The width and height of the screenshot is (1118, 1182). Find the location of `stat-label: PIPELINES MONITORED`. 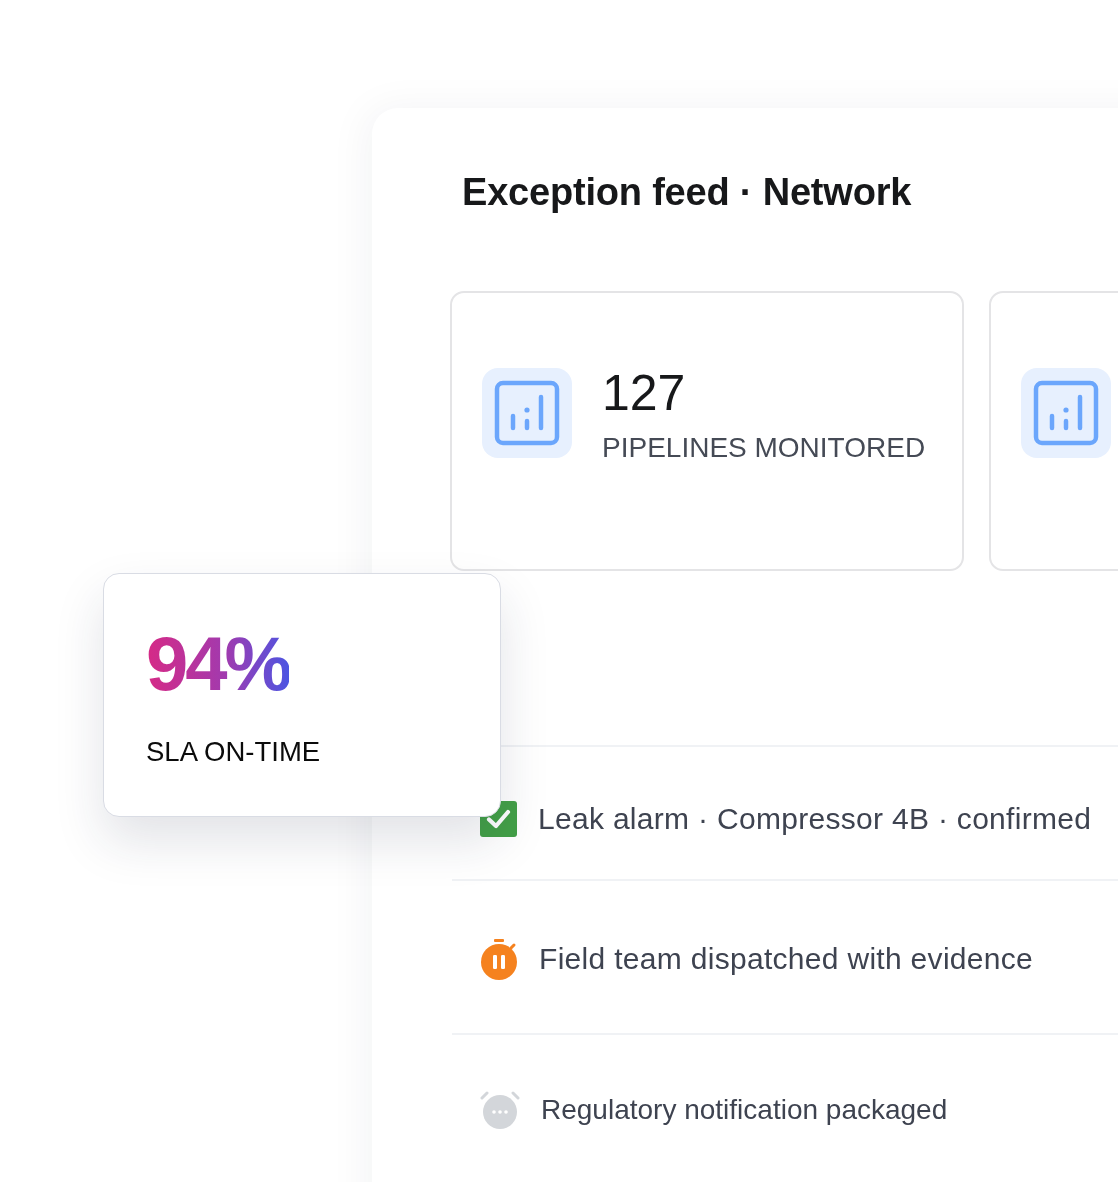

stat-label: PIPELINES MONITORED is located at coordinates (764, 447).